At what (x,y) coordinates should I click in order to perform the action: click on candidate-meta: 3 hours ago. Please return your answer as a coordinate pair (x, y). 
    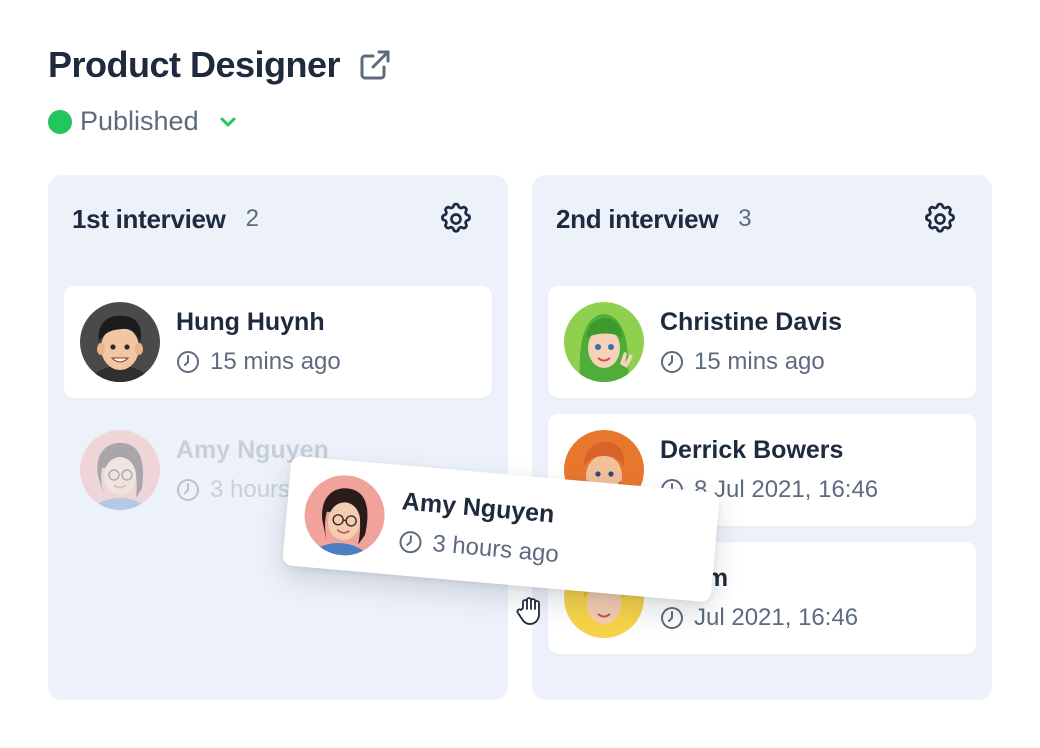
    Looking at the image, I should click on (478, 548).